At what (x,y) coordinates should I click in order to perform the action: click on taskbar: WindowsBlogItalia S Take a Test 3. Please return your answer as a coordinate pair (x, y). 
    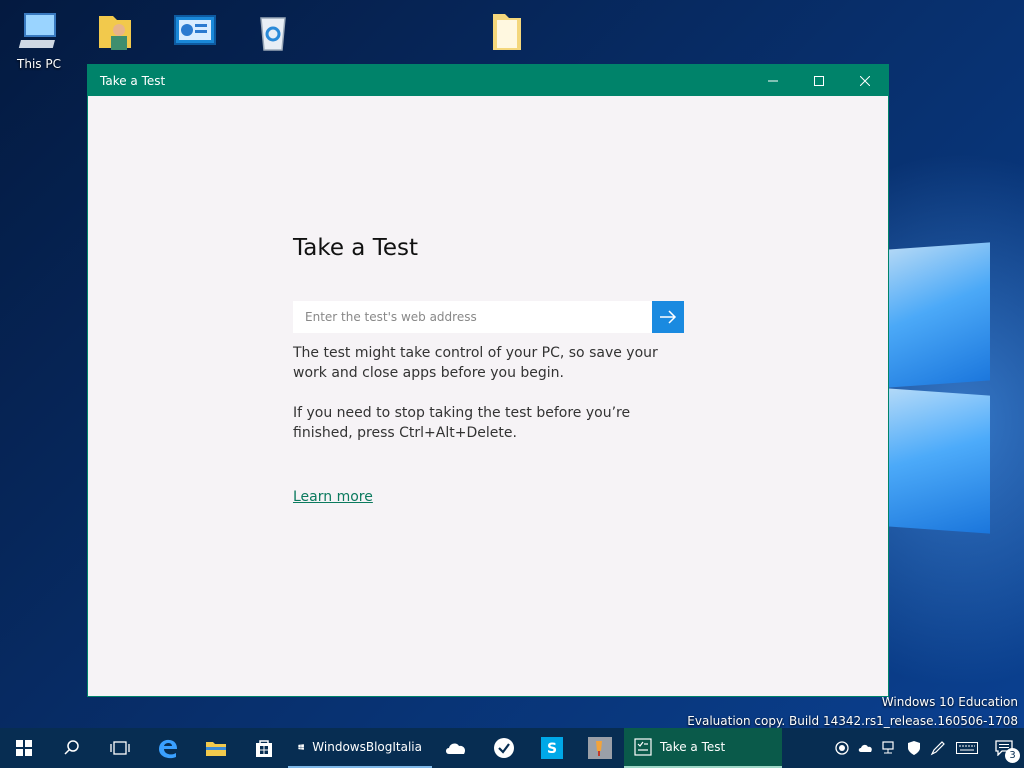
    Looking at the image, I should click on (512, 748).